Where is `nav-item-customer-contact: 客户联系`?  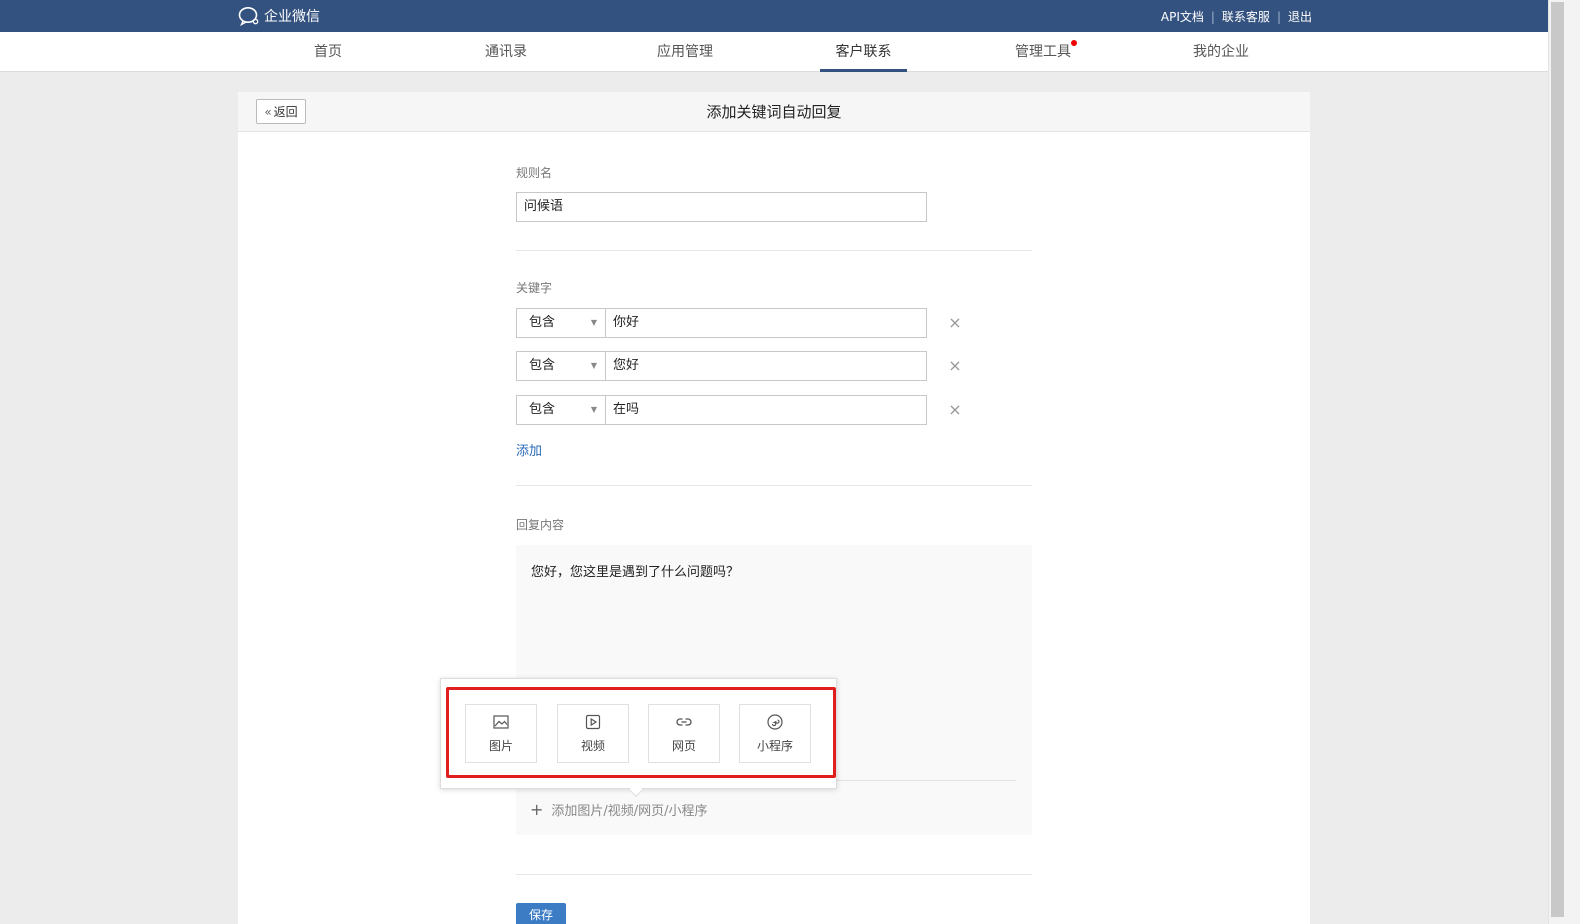
nav-item-customer-contact: 客户联系 is located at coordinates (863, 52).